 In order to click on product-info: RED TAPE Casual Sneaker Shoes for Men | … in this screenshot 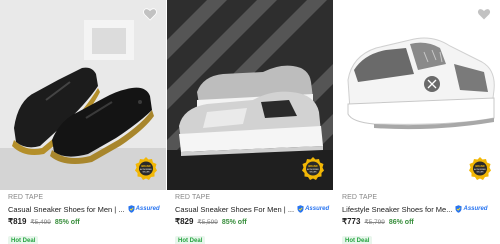, I will do `click(83, 217)`.